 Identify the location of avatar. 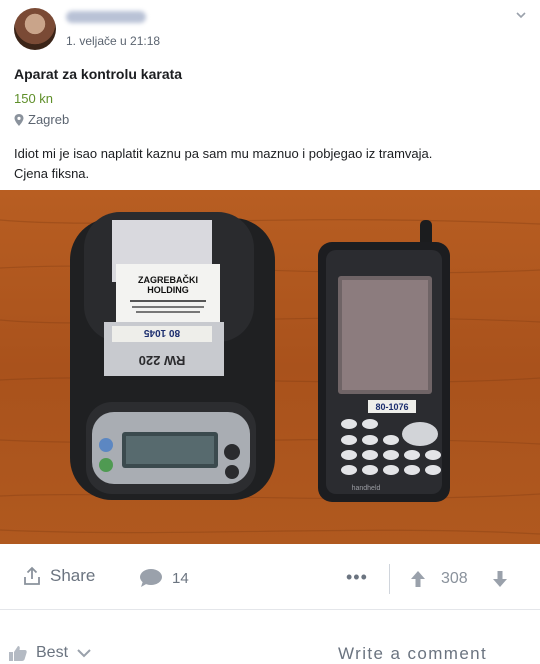
(35, 29).